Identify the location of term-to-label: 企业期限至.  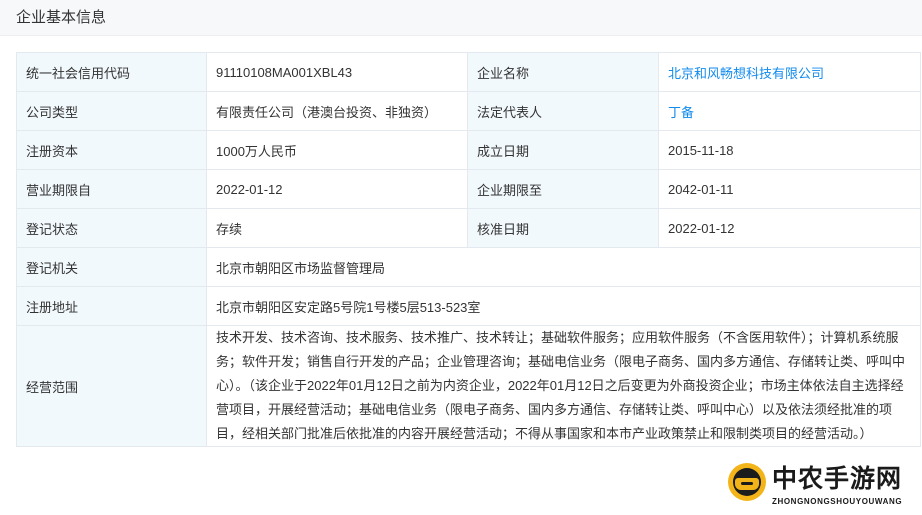
(563, 189).